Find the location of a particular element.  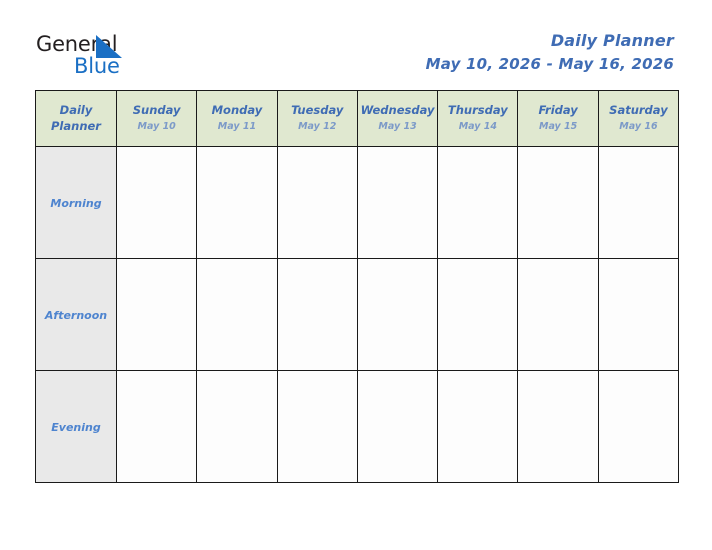

slot-morning-sunday is located at coordinates (156, 202).